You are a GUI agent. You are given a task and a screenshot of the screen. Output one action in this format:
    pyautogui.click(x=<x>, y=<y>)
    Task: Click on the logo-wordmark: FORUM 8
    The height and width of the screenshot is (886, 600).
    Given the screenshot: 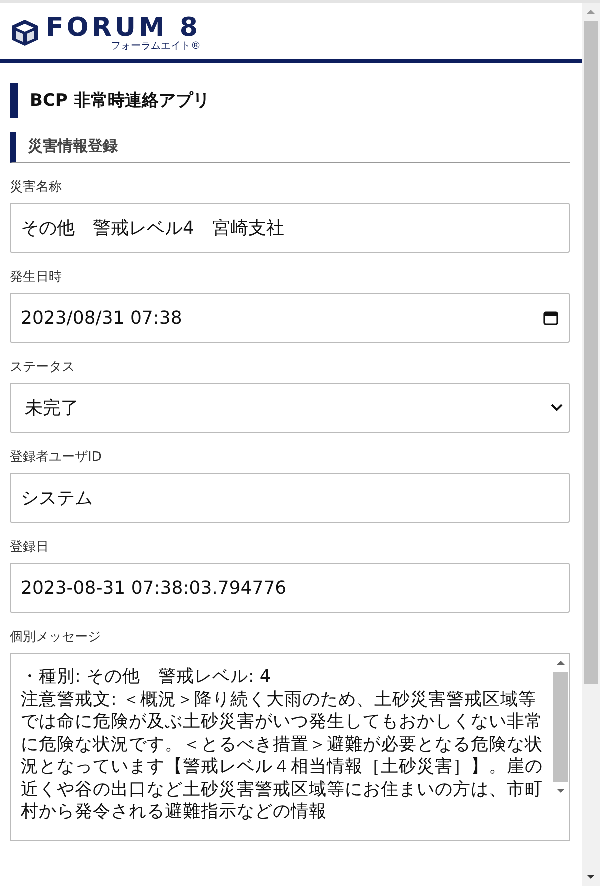 What is the action you would take?
    pyautogui.click(x=124, y=27)
    